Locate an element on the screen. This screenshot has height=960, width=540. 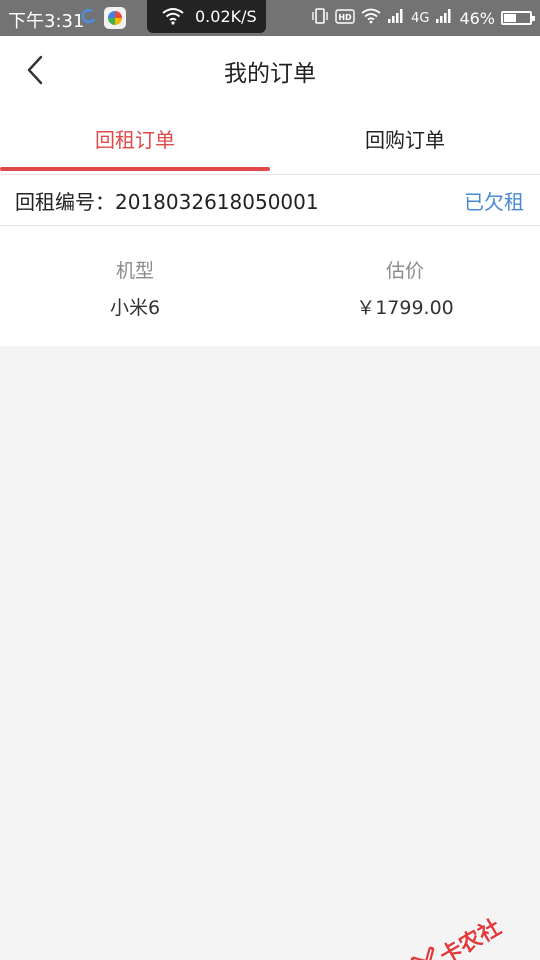
net-speed-text: 0.02K/S is located at coordinates (226, 16).